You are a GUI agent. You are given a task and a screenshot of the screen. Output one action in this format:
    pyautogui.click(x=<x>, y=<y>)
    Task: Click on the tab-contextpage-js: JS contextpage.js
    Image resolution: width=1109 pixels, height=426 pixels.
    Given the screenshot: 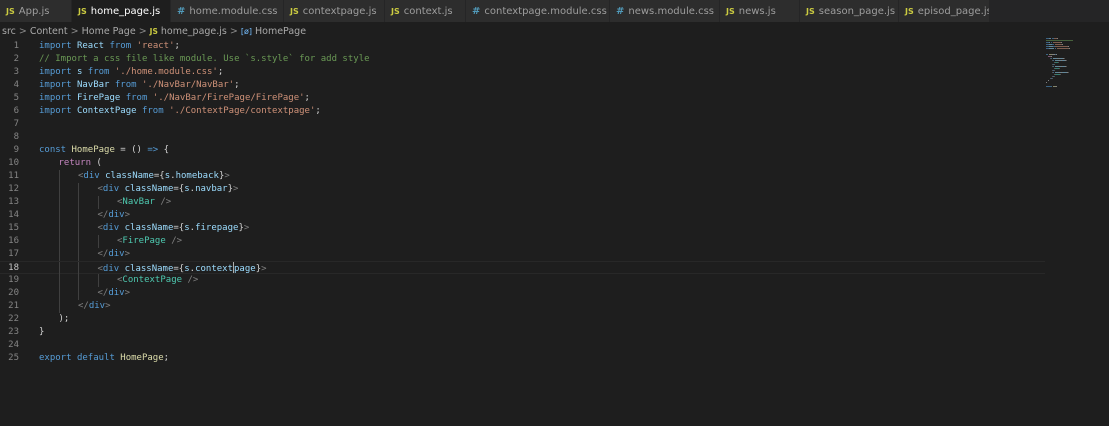 What is the action you would take?
    pyautogui.click(x=334, y=11)
    